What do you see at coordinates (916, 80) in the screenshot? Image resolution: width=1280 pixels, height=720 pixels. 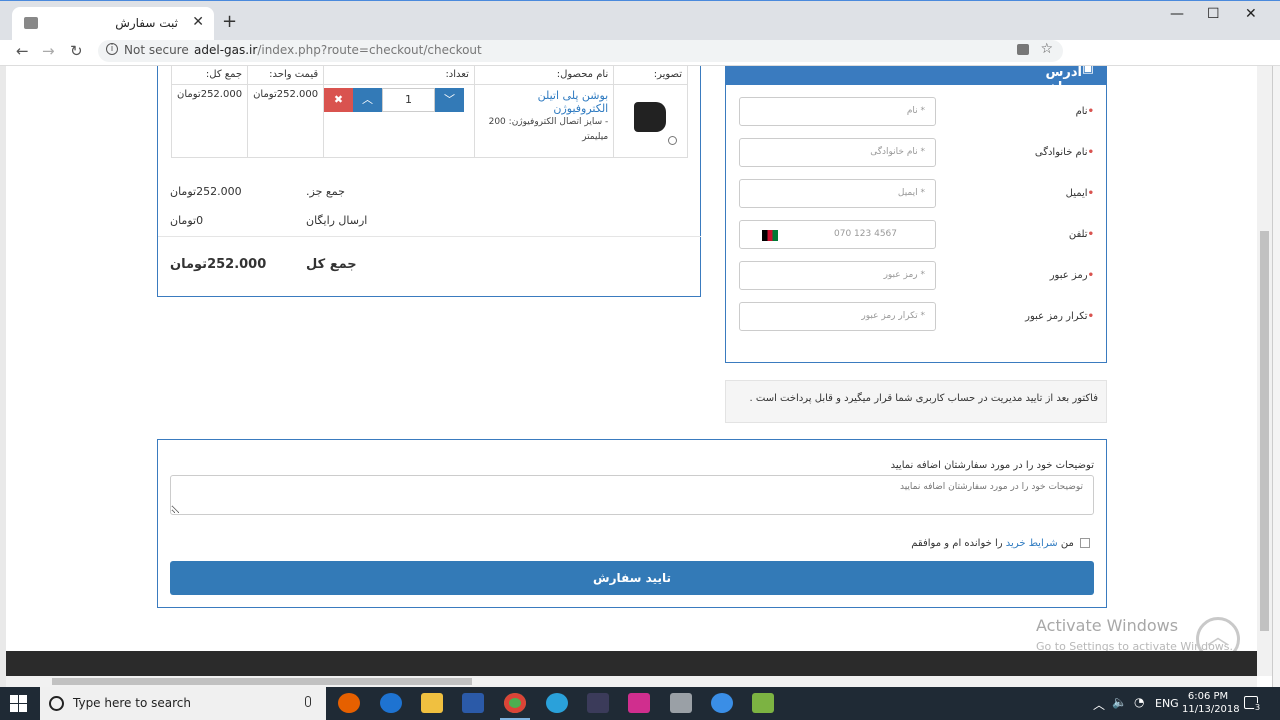 I see `panel-heading: ▣ آدرس پرداخت` at bounding box center [916, 80].